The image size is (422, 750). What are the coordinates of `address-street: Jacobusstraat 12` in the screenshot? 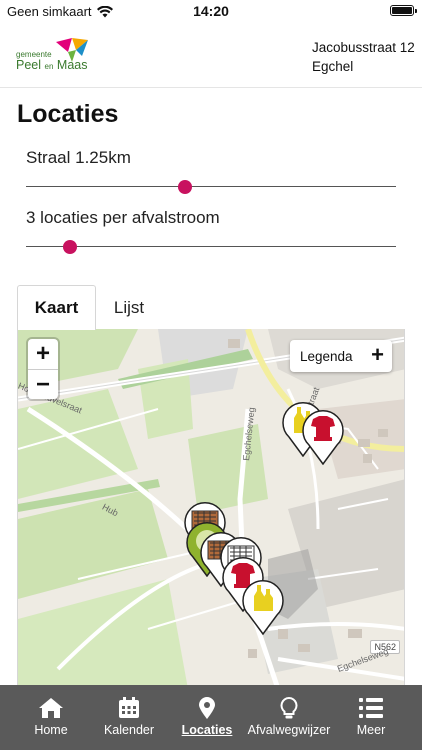 It's located at (363, 47).